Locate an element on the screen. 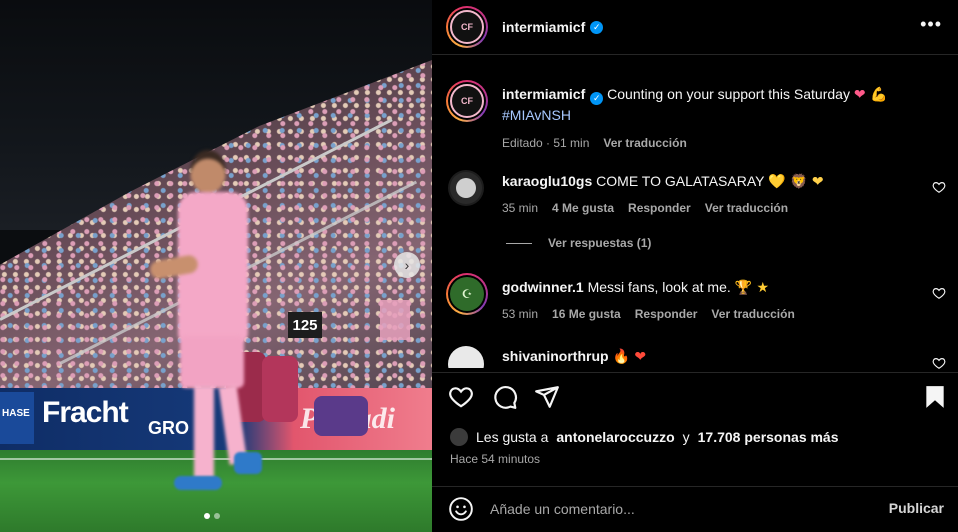 This screenshot has height=532, width=958. caption-hashtag: #MIAvNSH is located at coordinates (712, 115).